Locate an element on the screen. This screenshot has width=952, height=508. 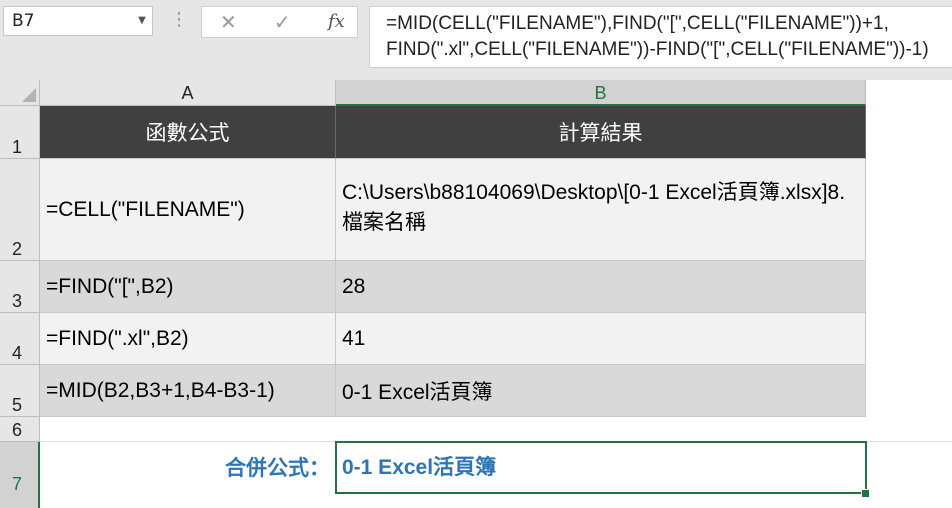
name-box: B7 is located at coordinates (78, 21).